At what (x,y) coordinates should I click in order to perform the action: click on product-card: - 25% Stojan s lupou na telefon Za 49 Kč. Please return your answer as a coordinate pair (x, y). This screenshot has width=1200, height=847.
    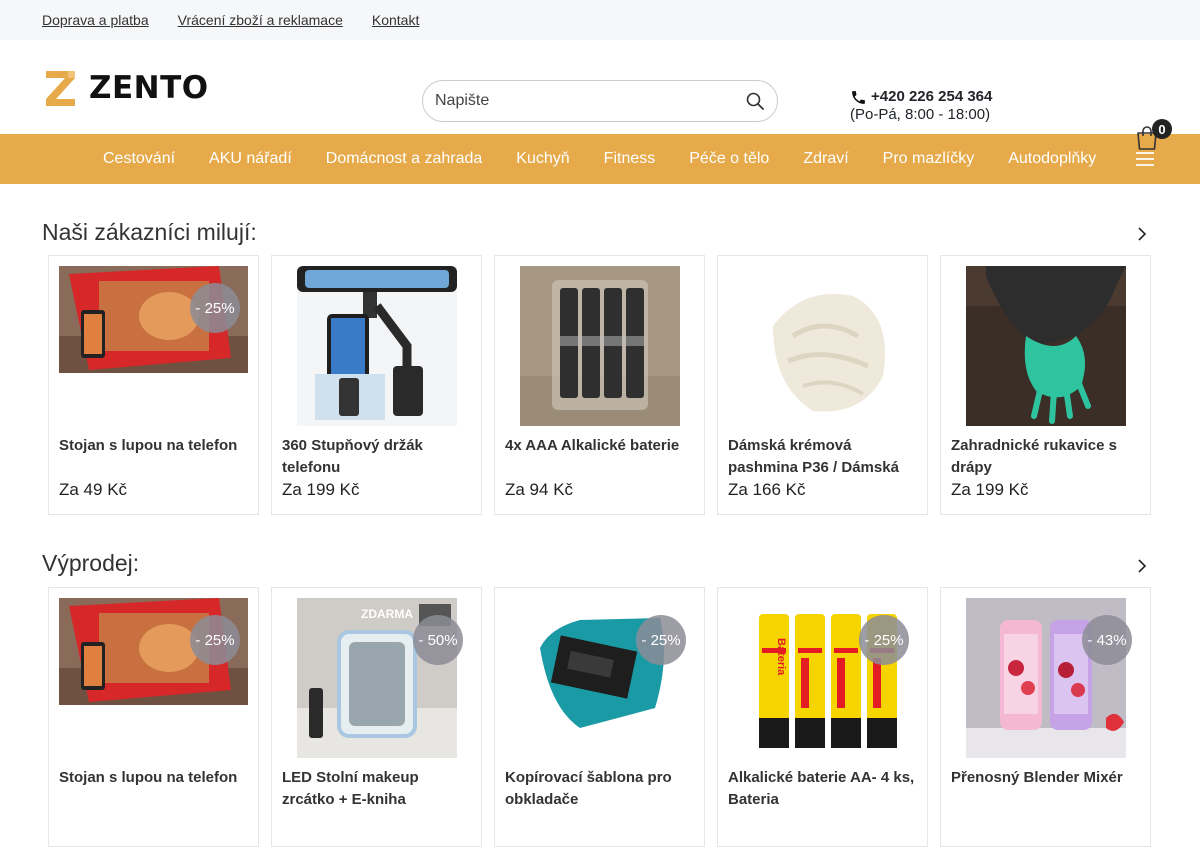
    Looking at the image, I should click on (153, 385).